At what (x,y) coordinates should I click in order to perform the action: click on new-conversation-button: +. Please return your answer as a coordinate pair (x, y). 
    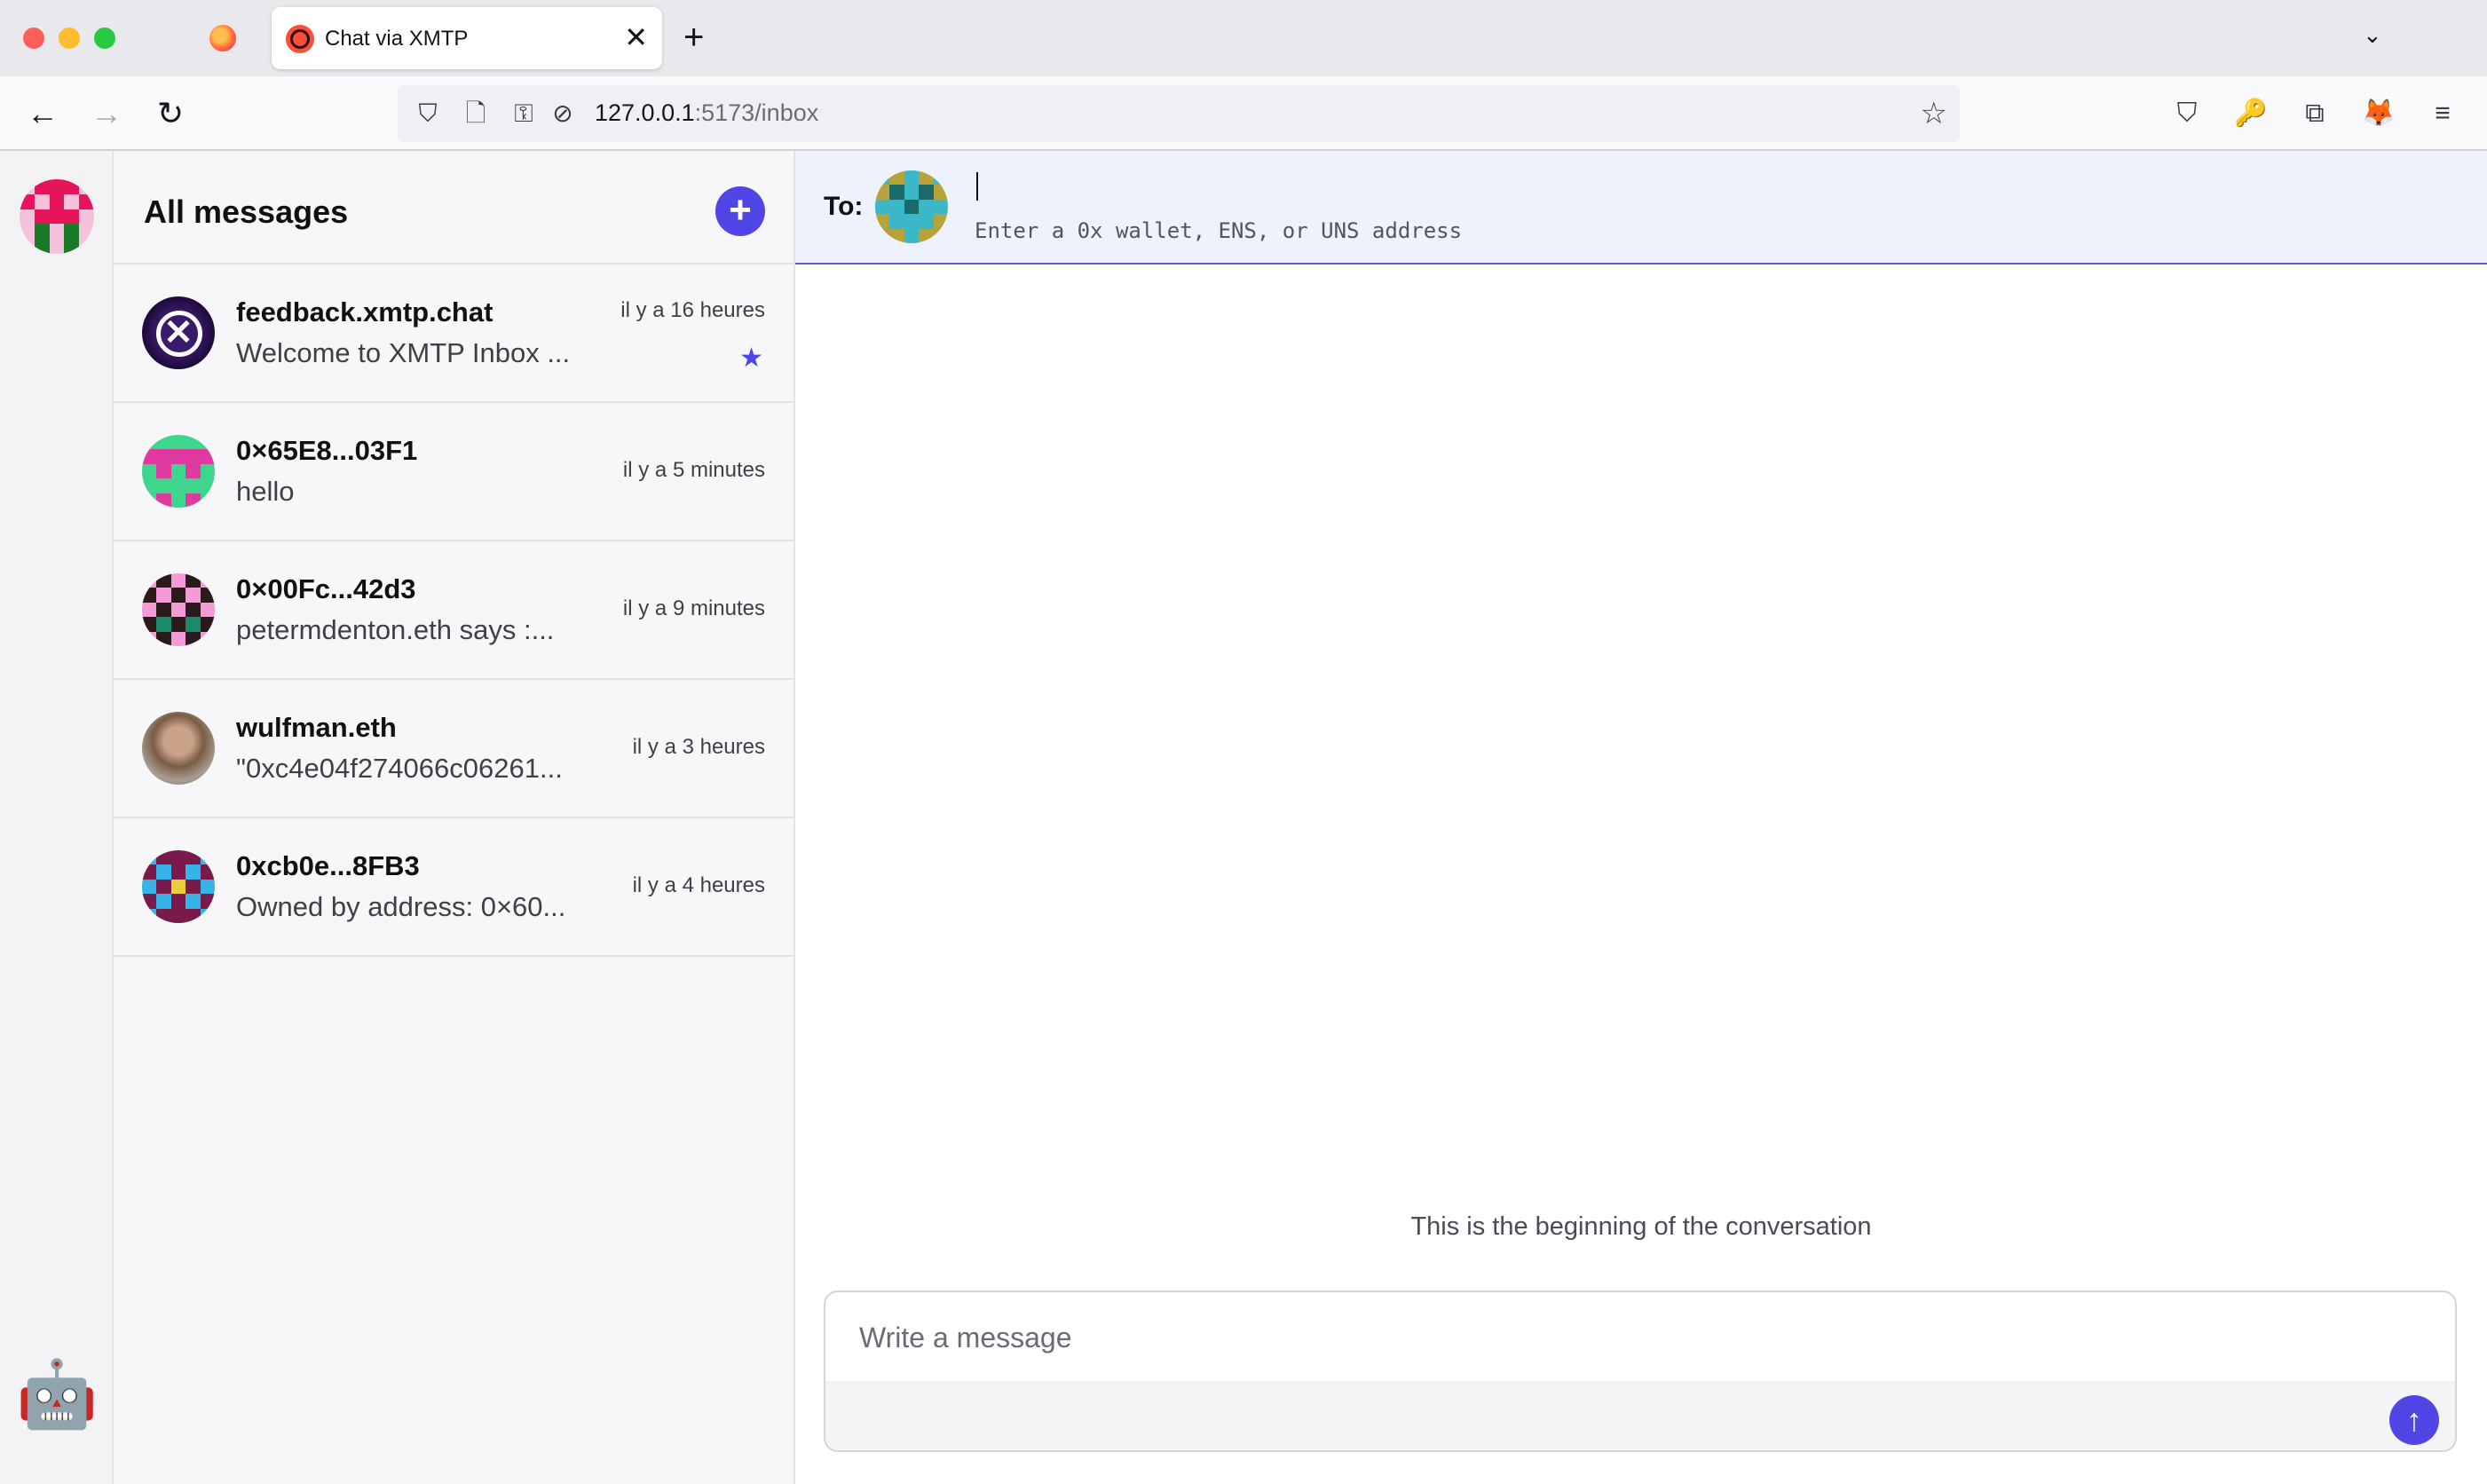
    Looking at the image, I should click on (740, 211).